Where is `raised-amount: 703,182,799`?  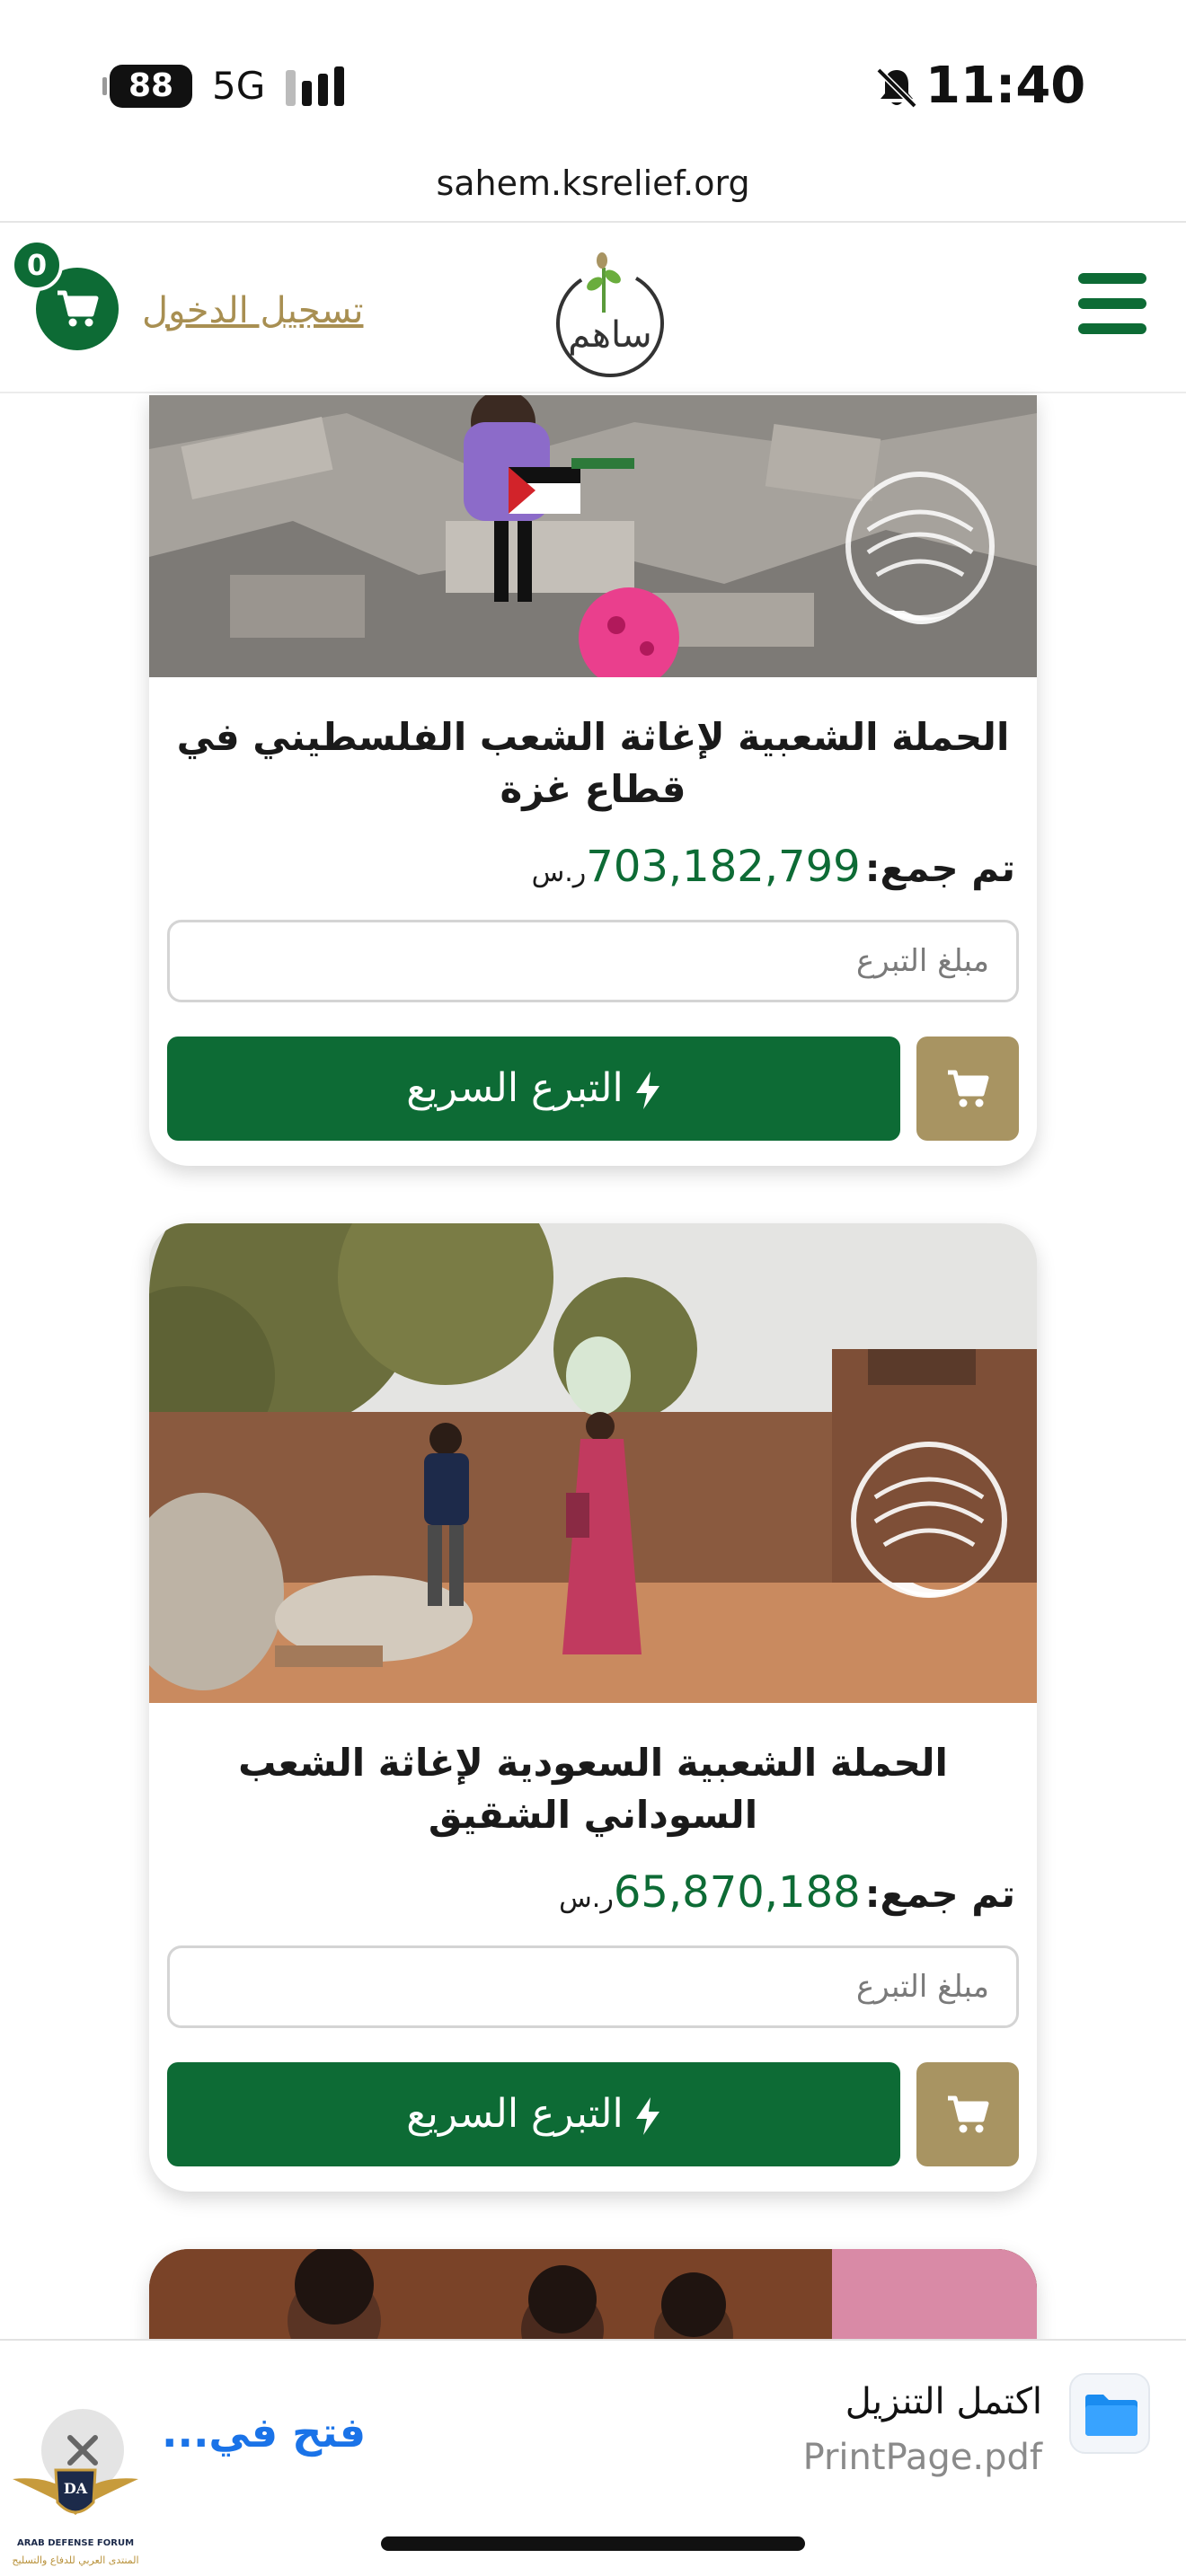
raised-amount: 703,182,799 is located at coordinates (723, 867).